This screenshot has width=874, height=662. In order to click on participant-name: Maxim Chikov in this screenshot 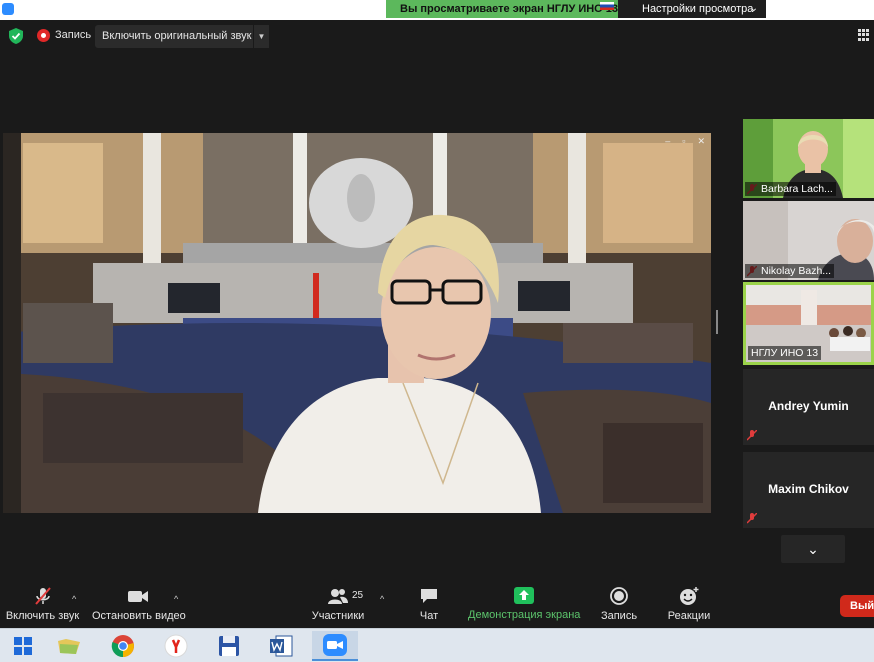, I will do `click(808, 489)`.